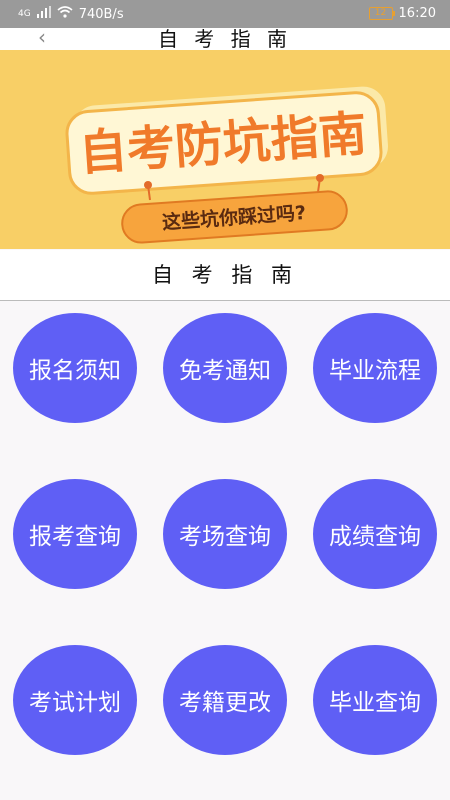 The height and width of the screenshot is (800, 450). I want to click on battery-icon: 12, so click(381, 13).